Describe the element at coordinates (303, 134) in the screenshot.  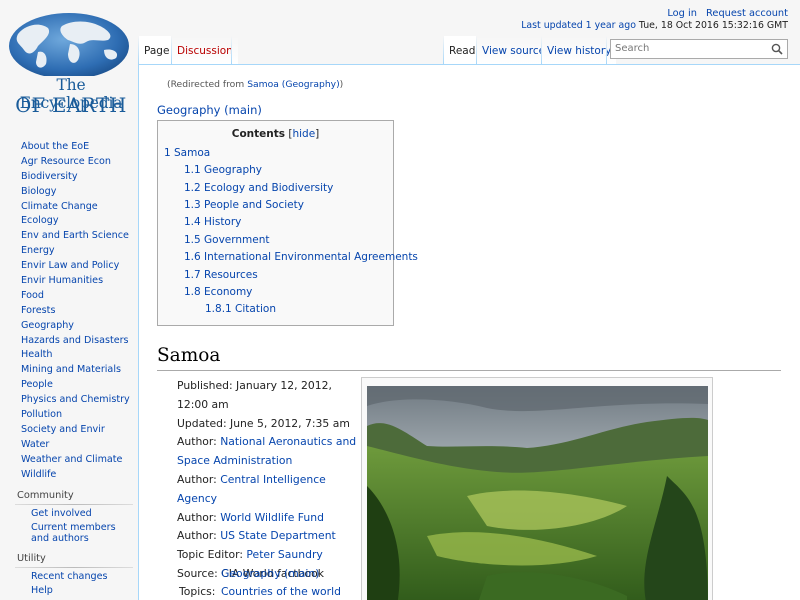
I see `toc-hide-link: hide` at that location.